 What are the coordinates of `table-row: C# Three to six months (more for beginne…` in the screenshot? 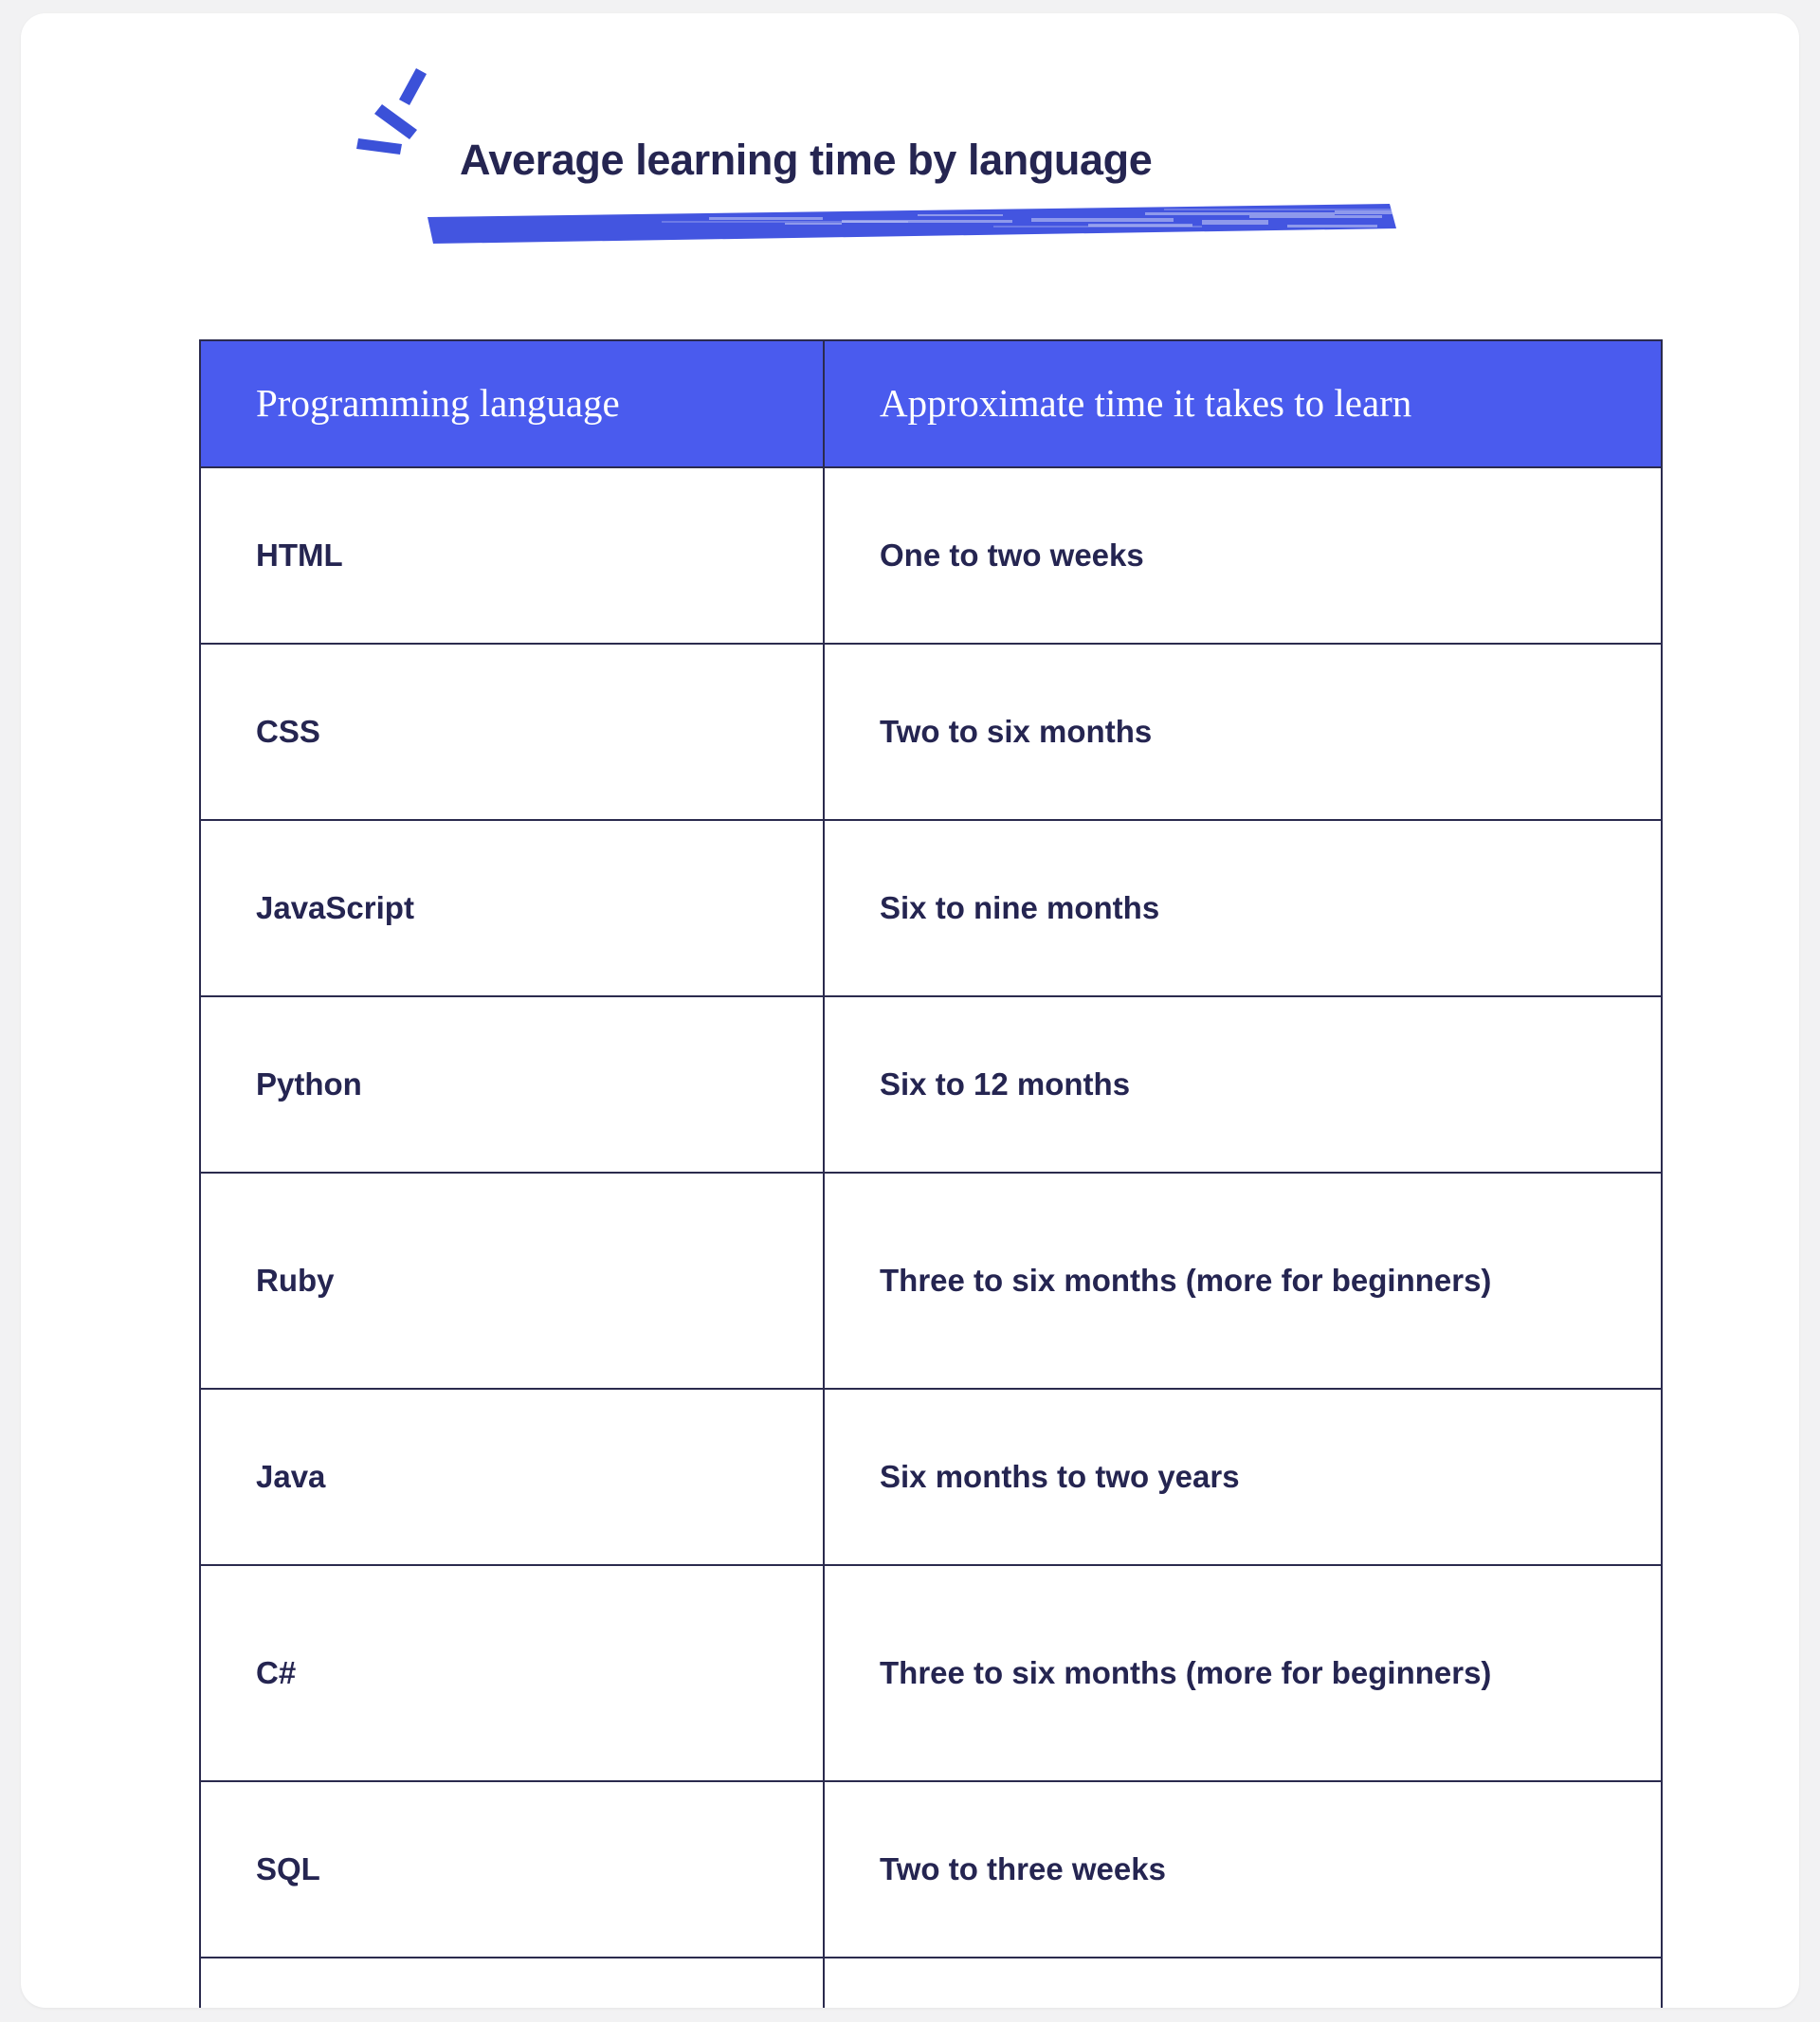 It's located at (931, 1673).